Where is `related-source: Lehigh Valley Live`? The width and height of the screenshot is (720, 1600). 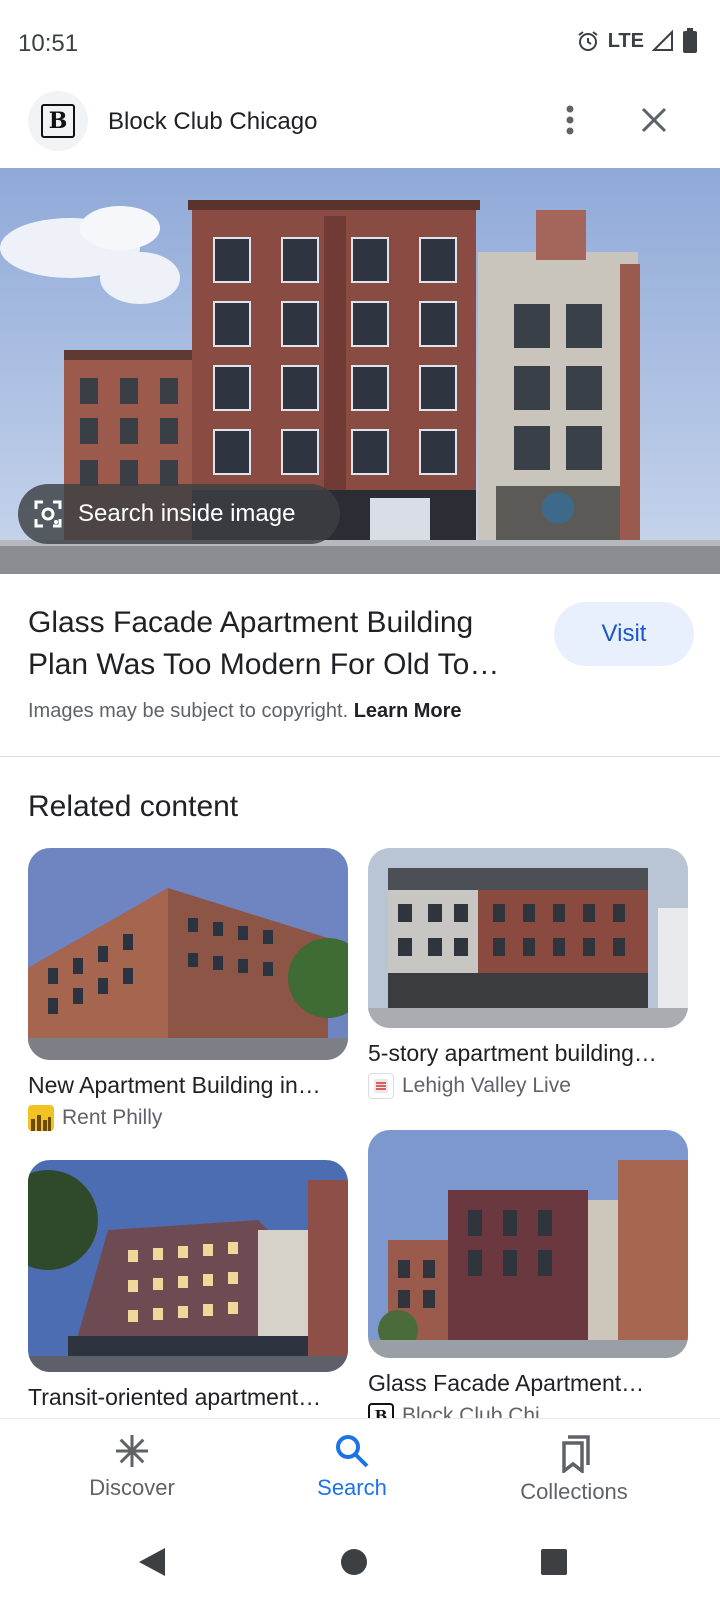 related-source: Lehigh Valley Live is located at coordinates (528, 1086).